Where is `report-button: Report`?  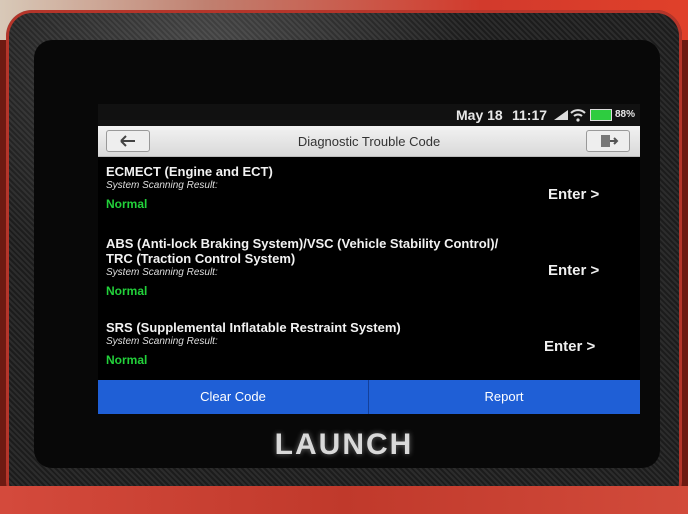 report-button: Report is located at coordinates (504, 397).